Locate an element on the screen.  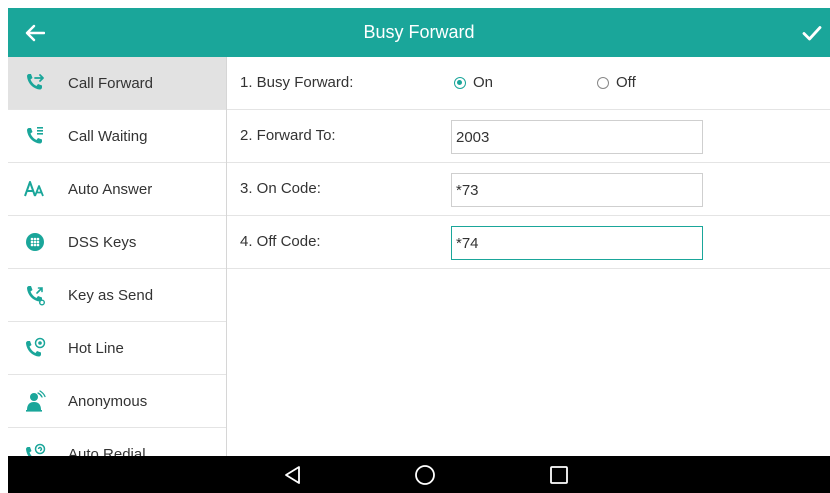
sidebar-item-call-waiting: Call Waiting is located at coordinates (117, 136).